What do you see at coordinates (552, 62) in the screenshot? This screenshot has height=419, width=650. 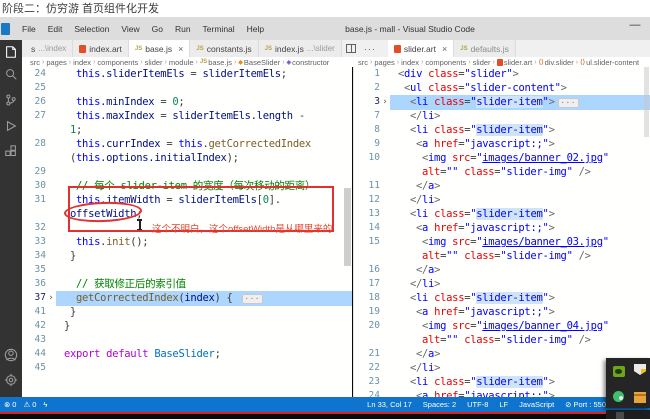 I see `breadcrumb-item: › ⟨⟩ div.slider` at bounding box center [552, 62].